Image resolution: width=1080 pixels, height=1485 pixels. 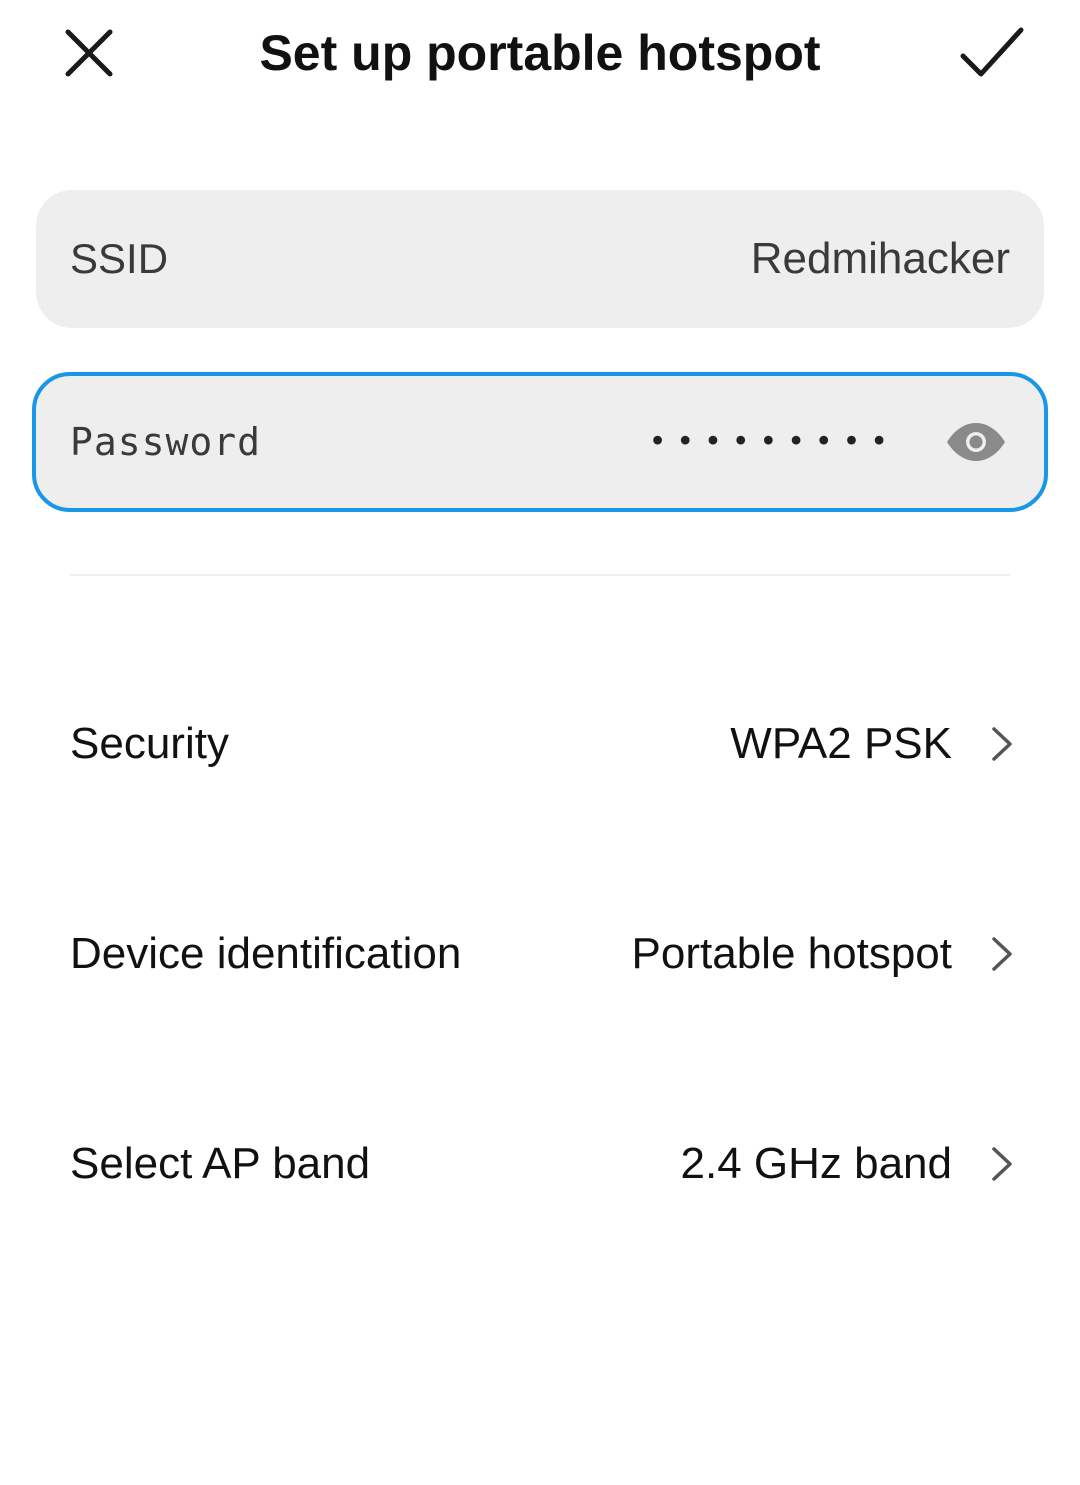 I want to click on divider, so click(x=540, y=575).